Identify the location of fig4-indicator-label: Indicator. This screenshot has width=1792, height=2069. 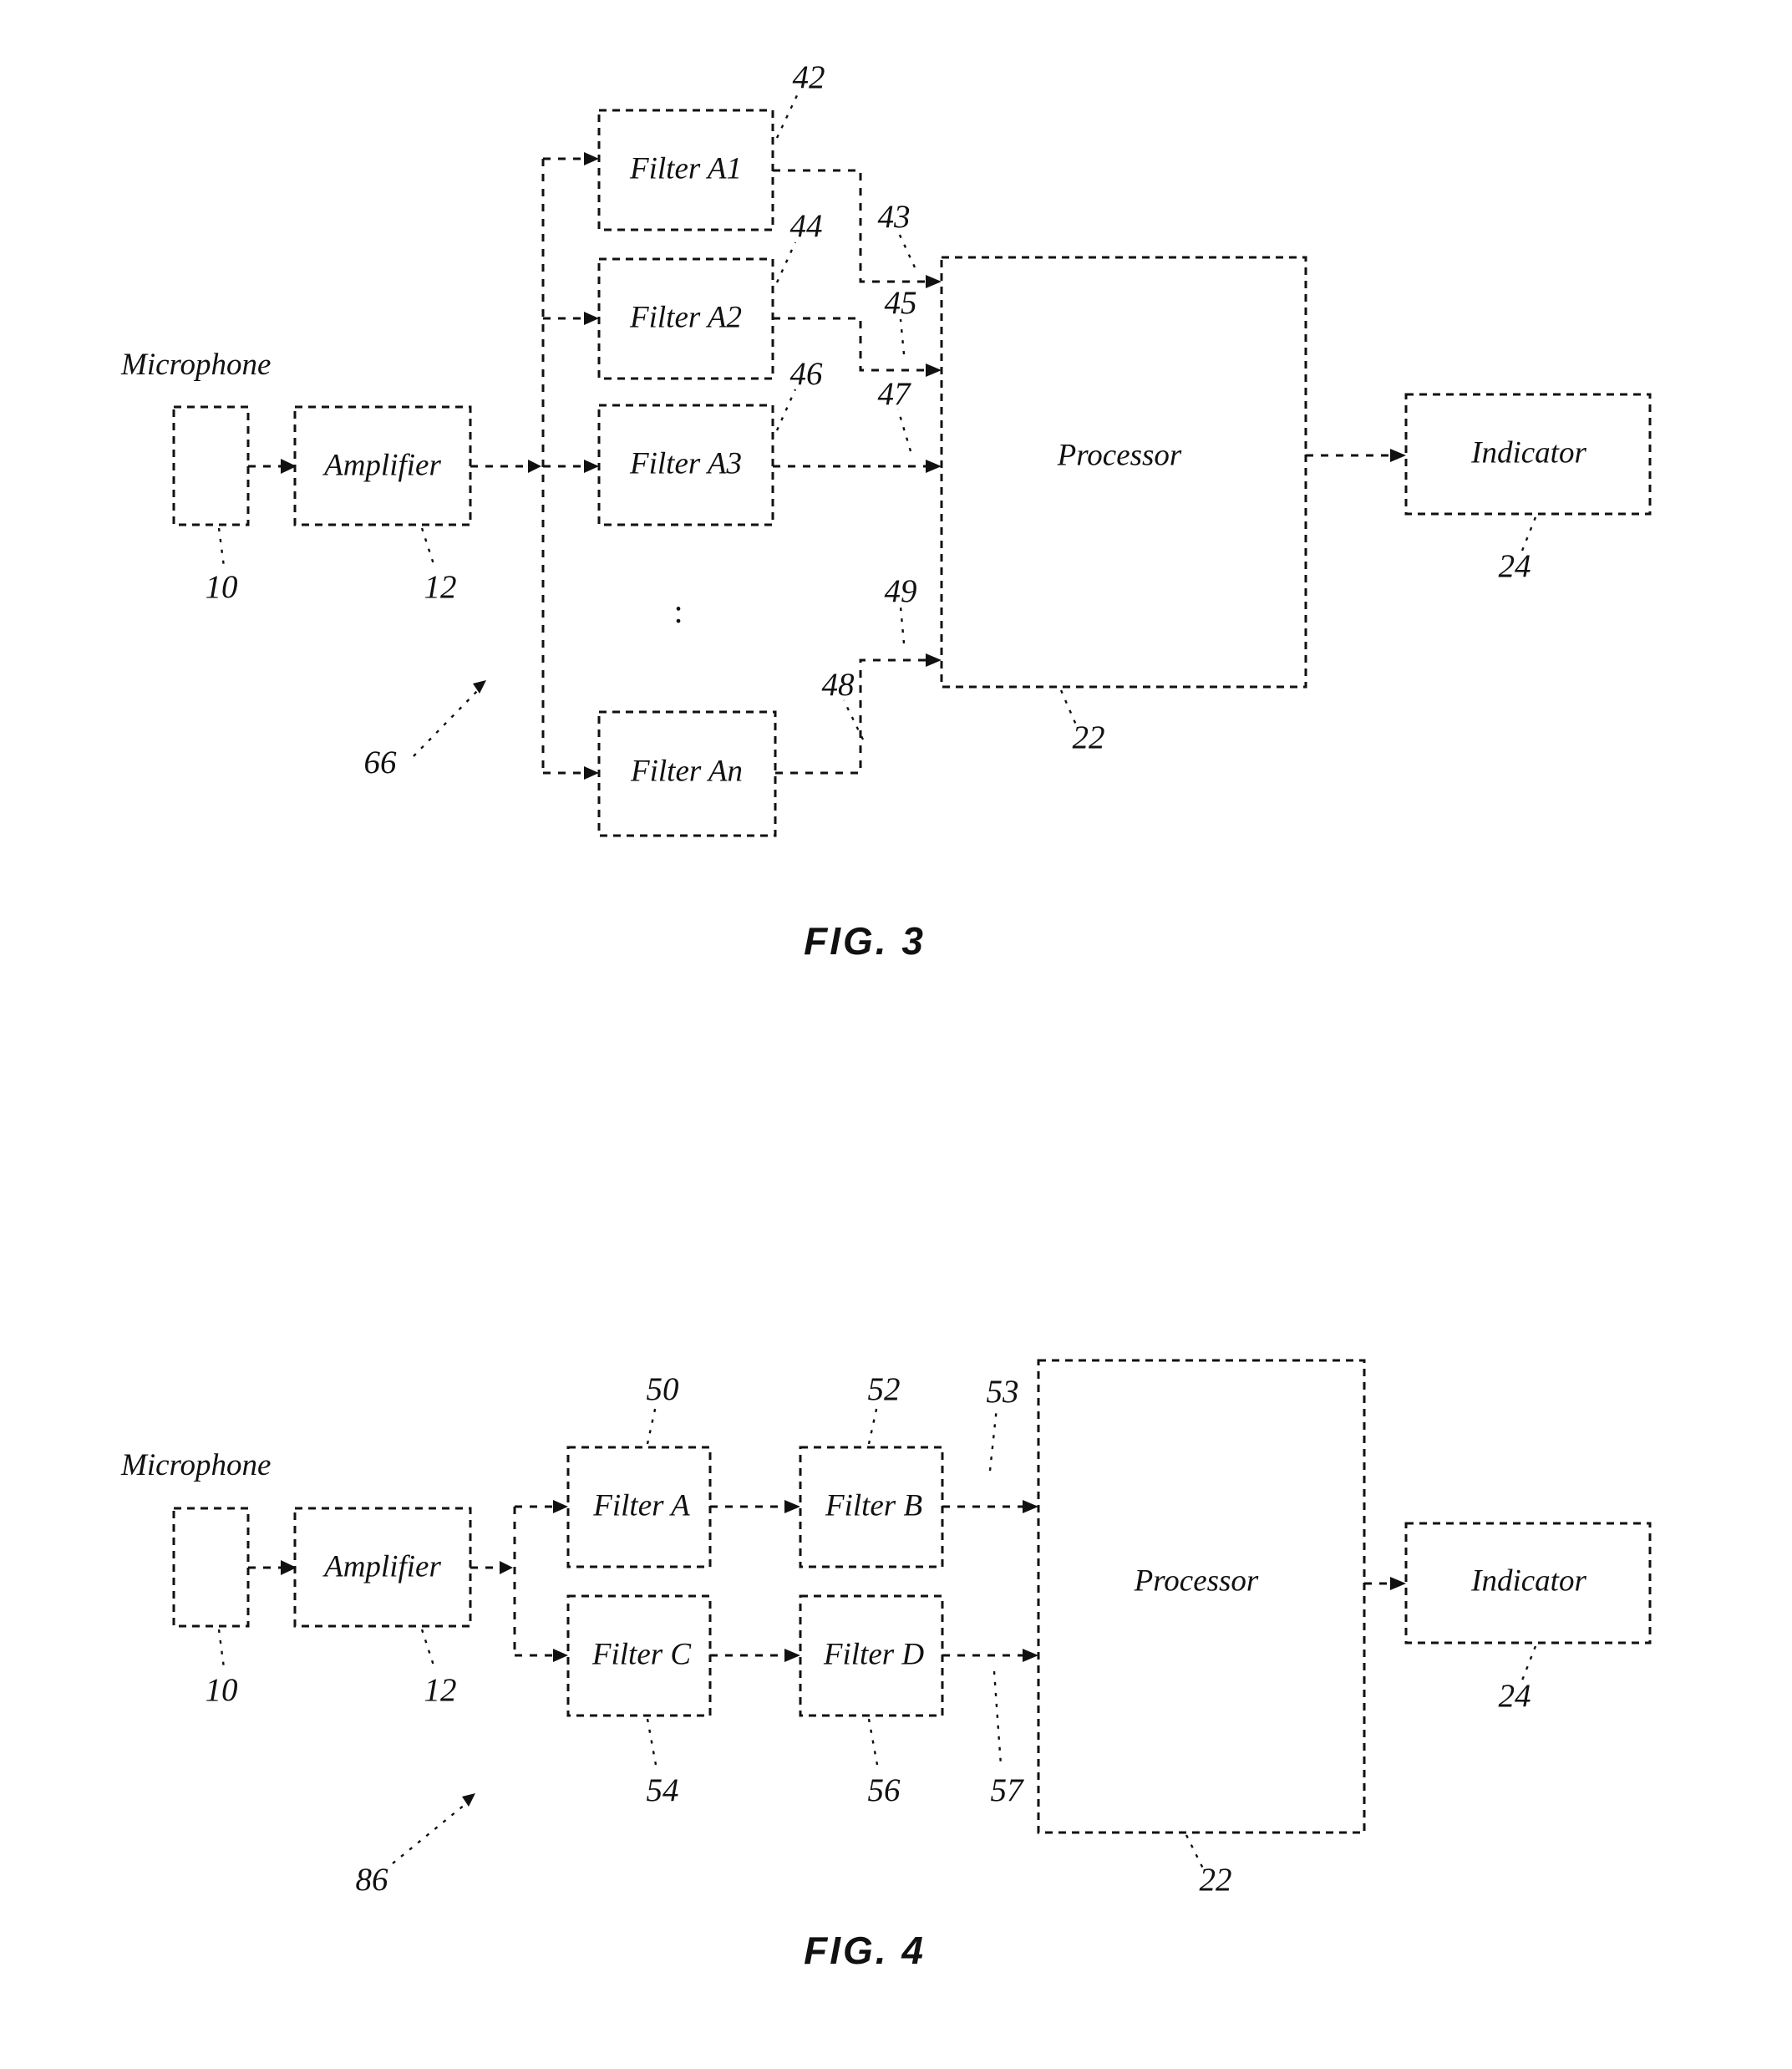
(1528, 1580).